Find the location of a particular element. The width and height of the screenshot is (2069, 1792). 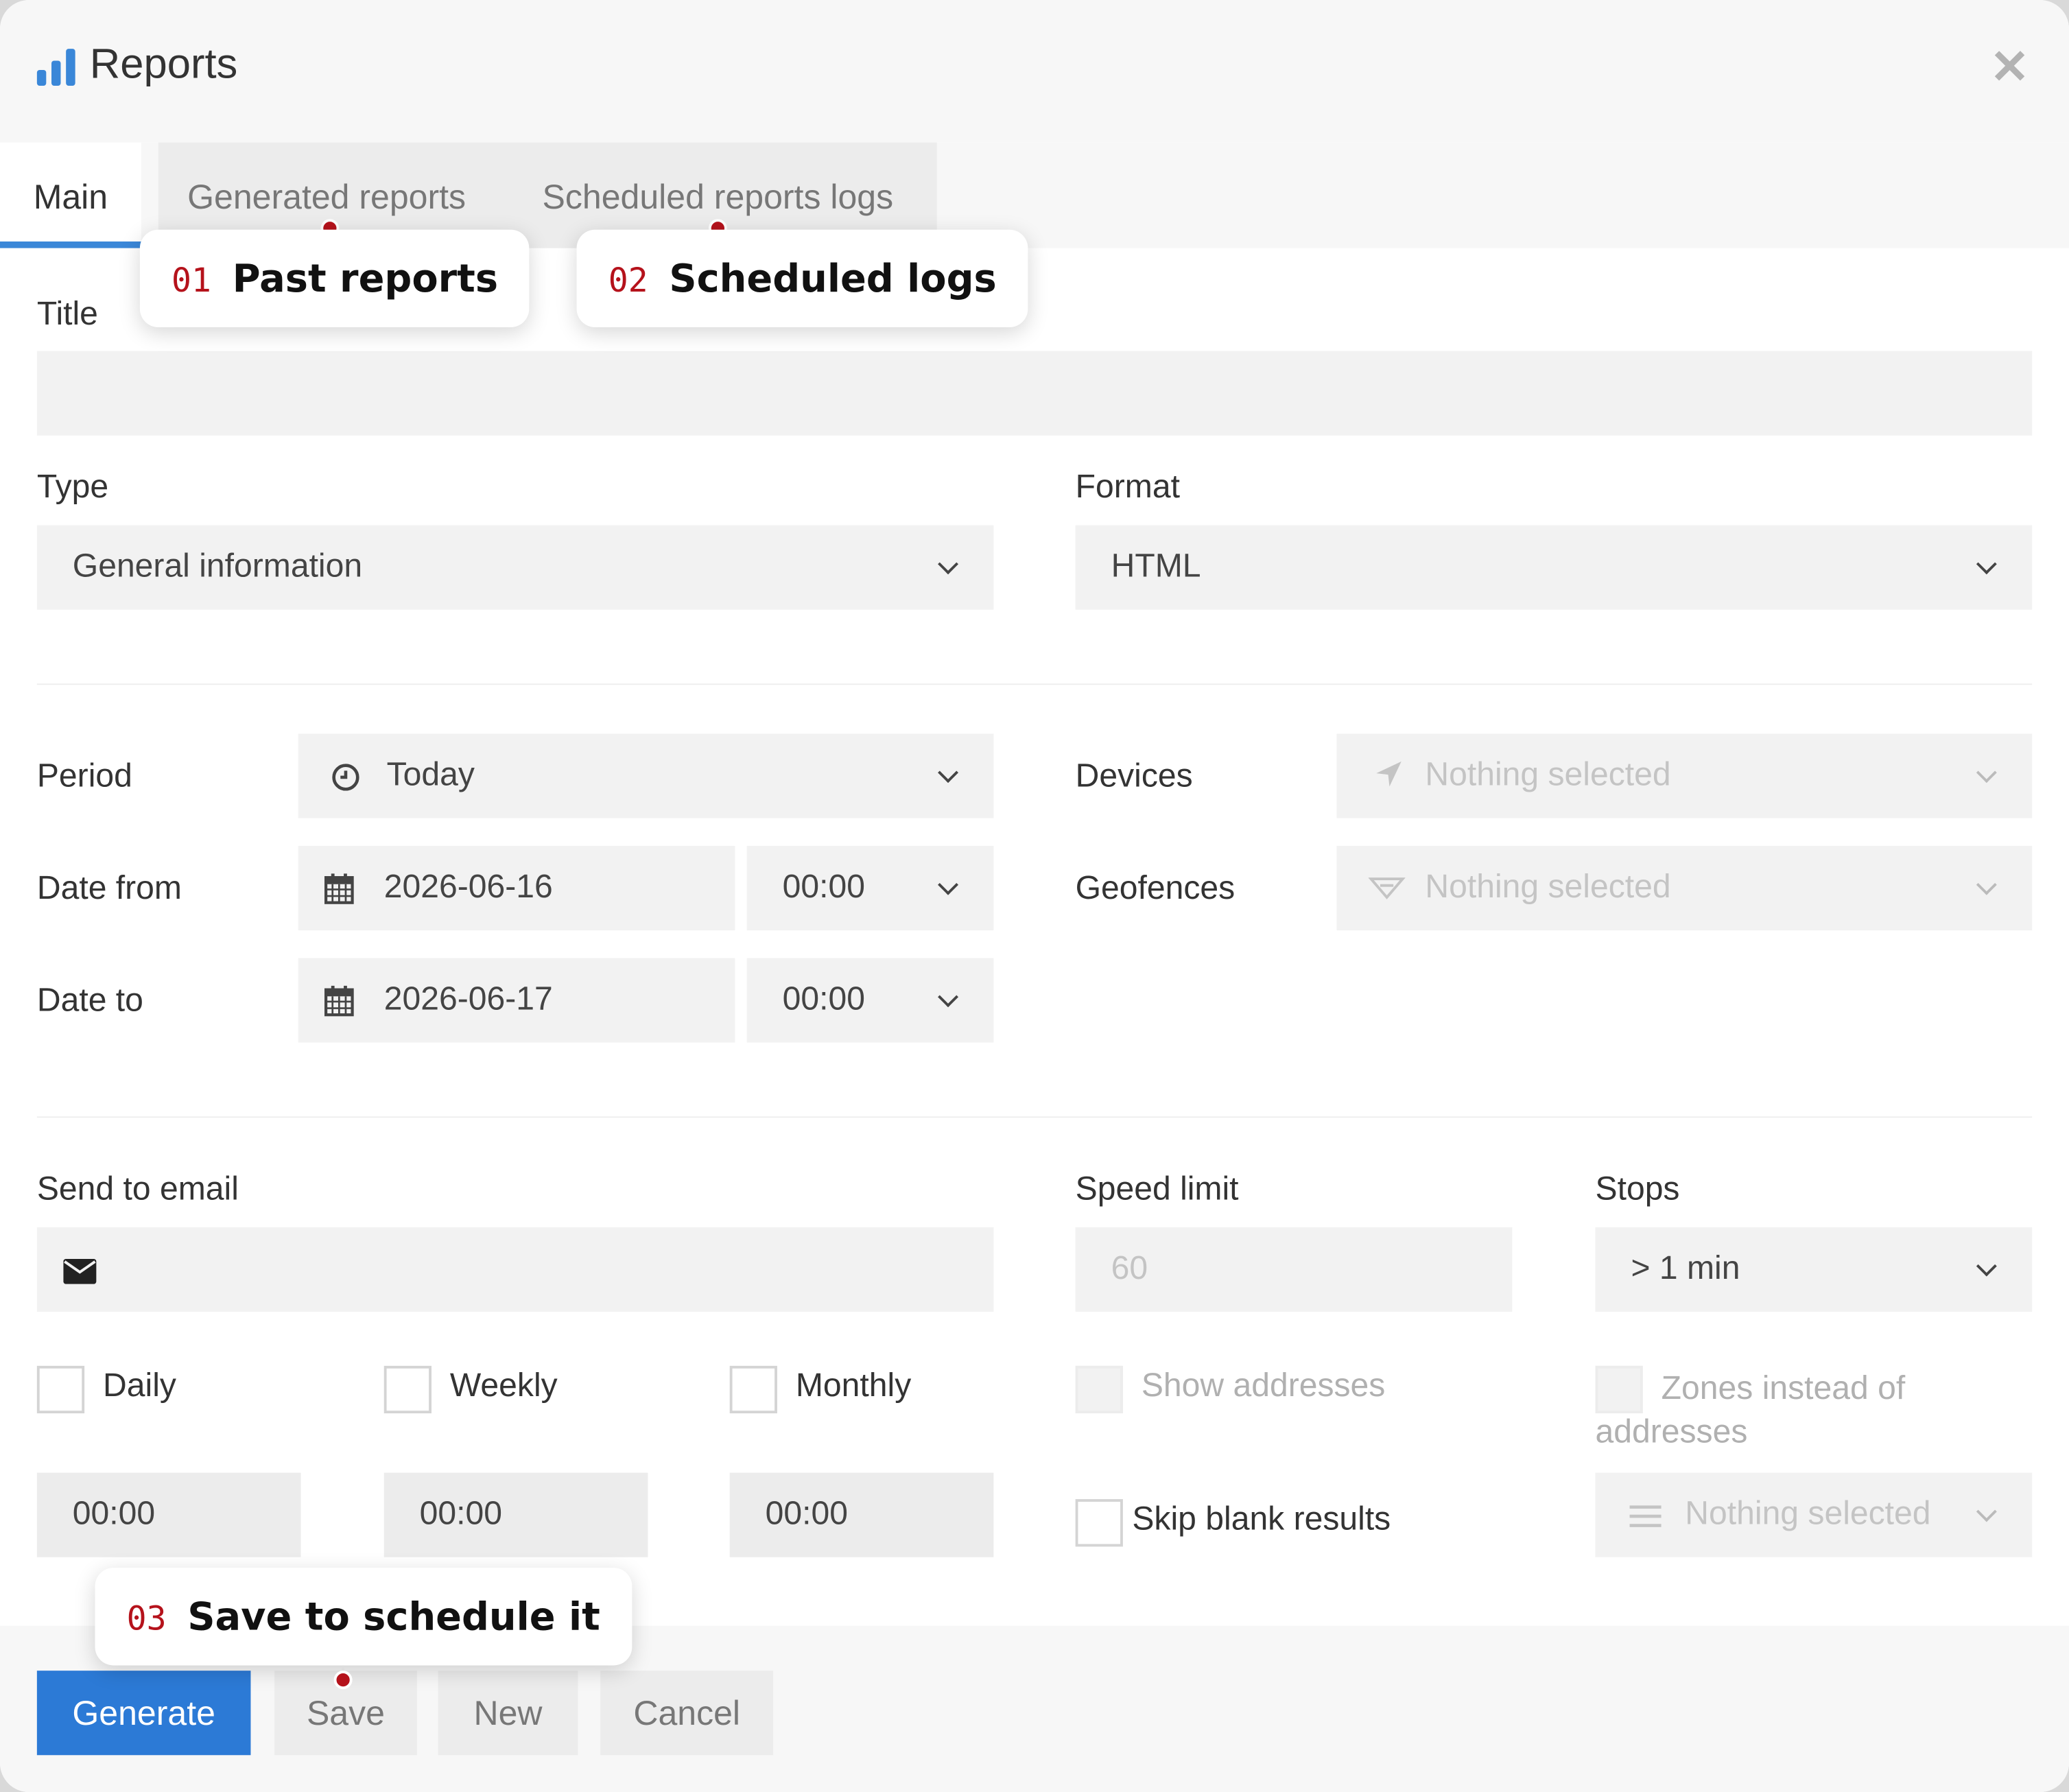

stops-label: Stops is located at coordinates (1637, 1189).